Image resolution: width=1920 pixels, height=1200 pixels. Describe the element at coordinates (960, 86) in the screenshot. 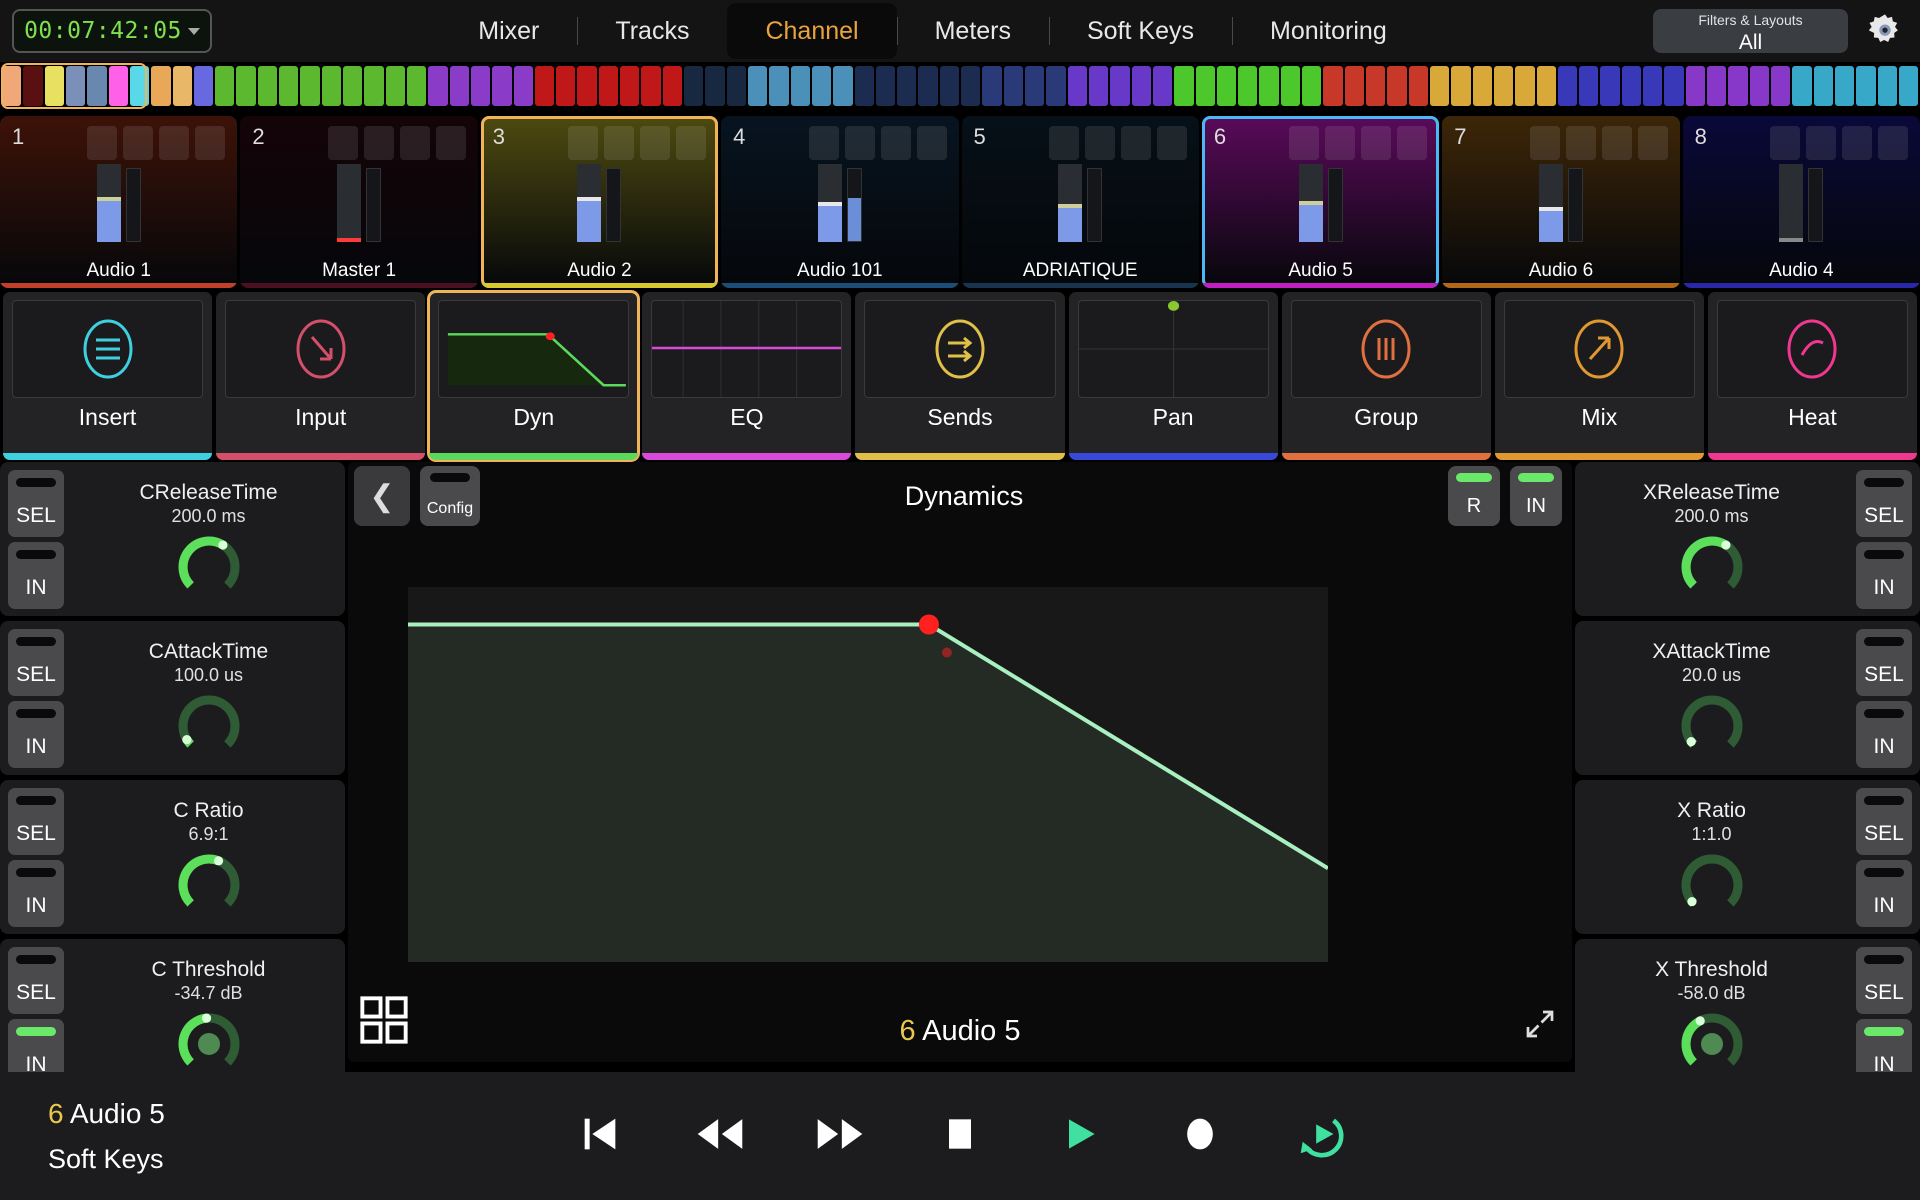

I see `channel-color-ribbon` at that location.